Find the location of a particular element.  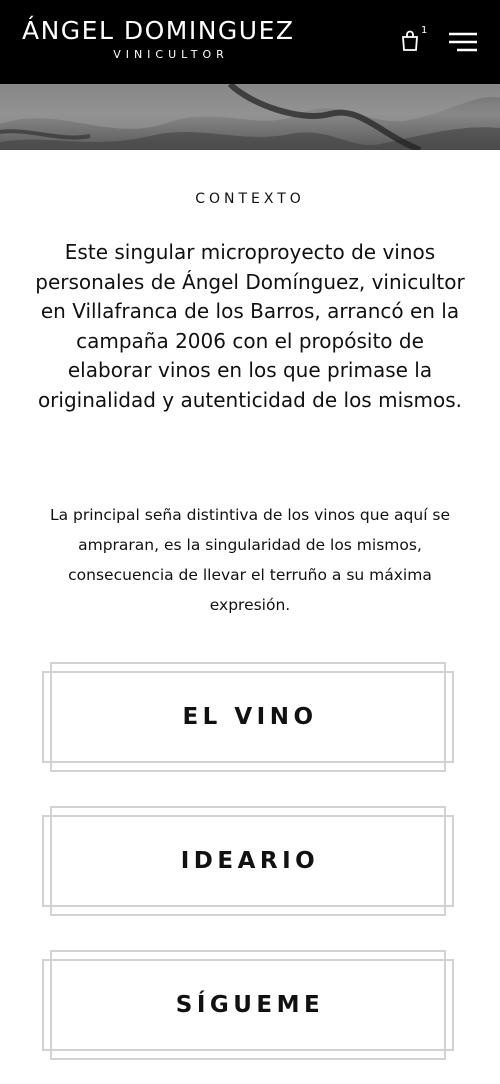

shopping-bag-icon is located at coordinates (410, 40).